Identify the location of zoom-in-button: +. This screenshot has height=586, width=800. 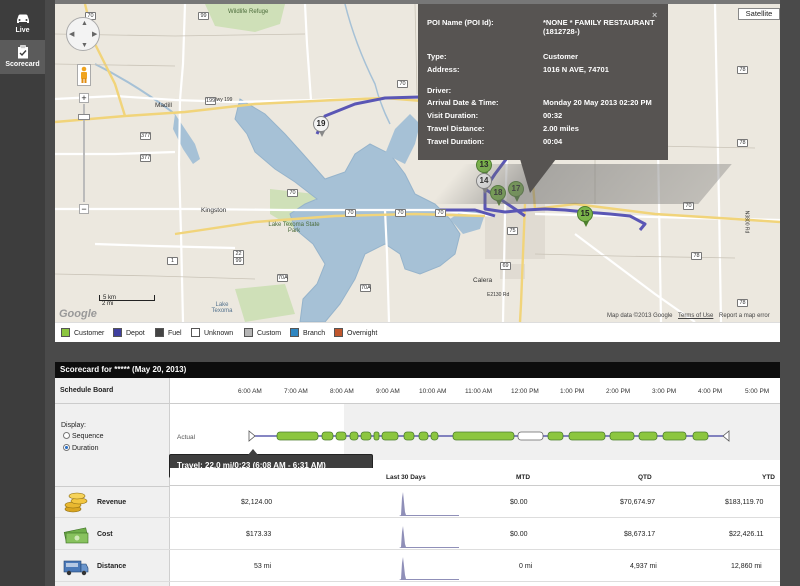
(84, 98).